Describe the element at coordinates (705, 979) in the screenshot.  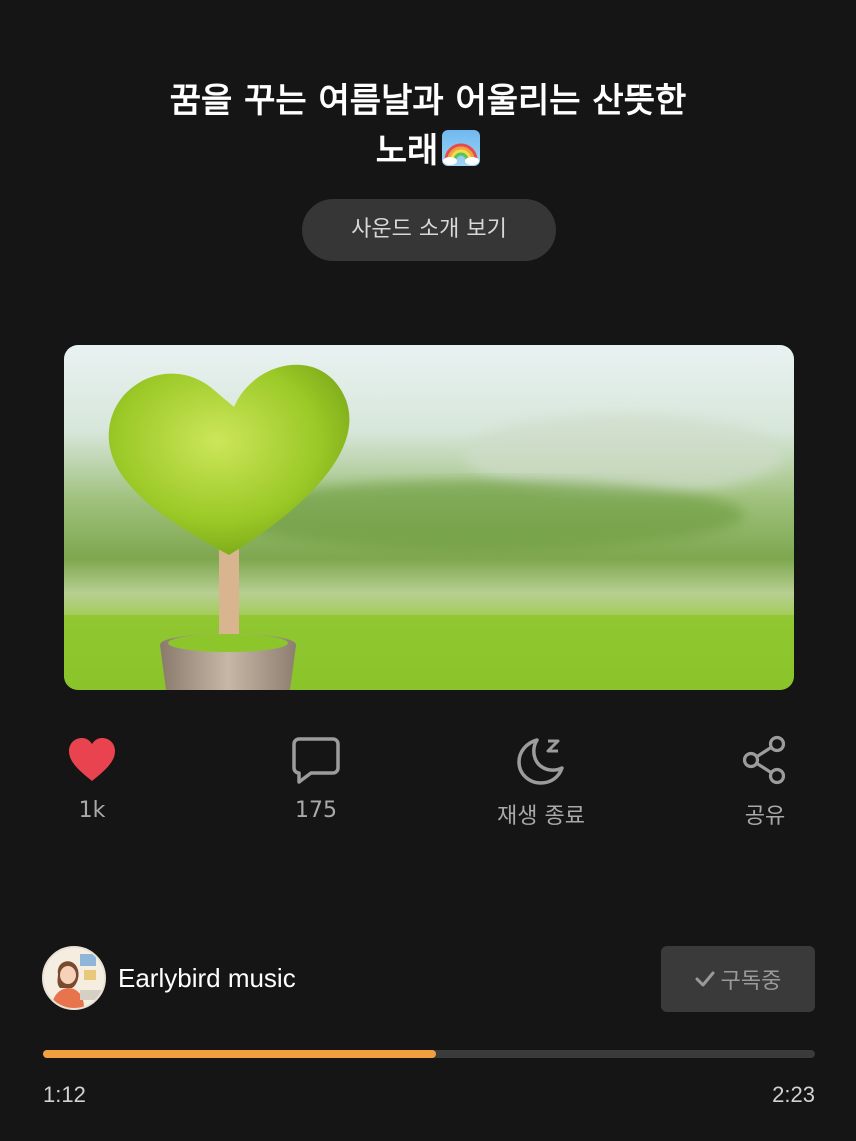
I see `check-icon` at that location.